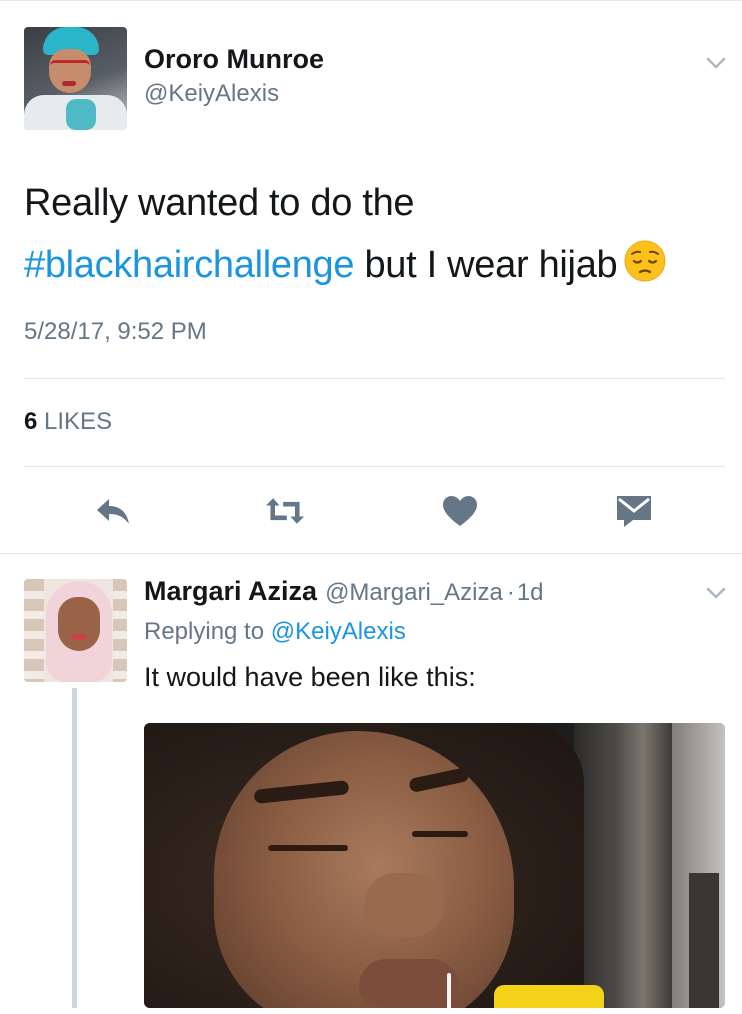  Describe the element at coordinates (211, 94) in the screenshot. I see `author-handle: @KeiyAlexis` at that location.